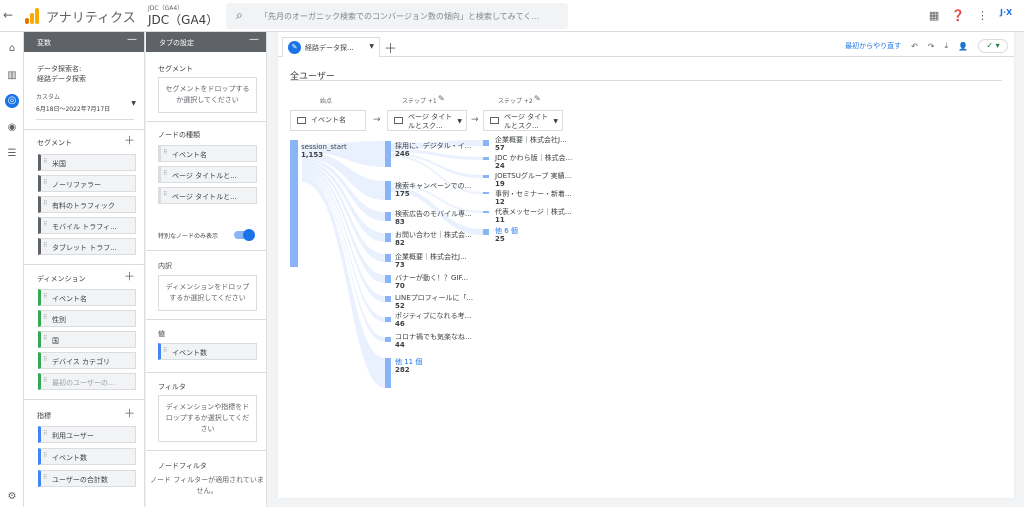  I want to click on step2-node-label: JOETSUグループ 実績... 19, so click(533, 180).